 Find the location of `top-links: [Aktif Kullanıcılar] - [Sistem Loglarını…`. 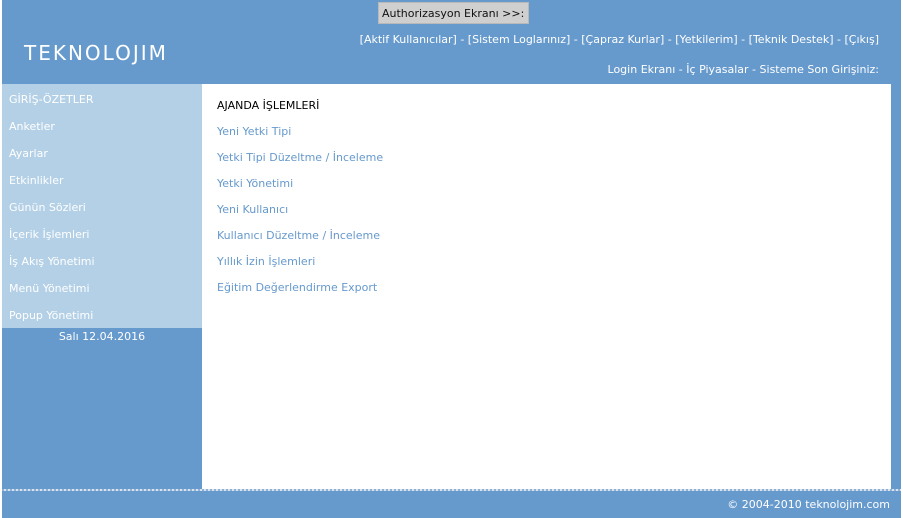

top-links: [Aktif Kullanıcılar] - [Sistem Loglarını… is located at coordinates (619, 39).